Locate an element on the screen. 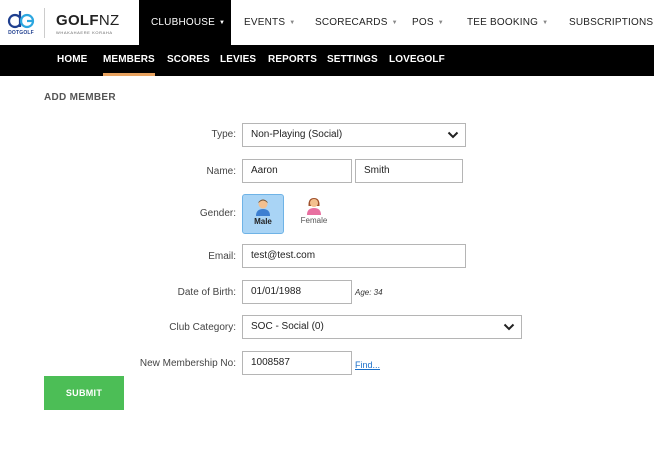 The width and height of the screenshot is (654, 460). male-person-icon is located at coordinates (263, 207).